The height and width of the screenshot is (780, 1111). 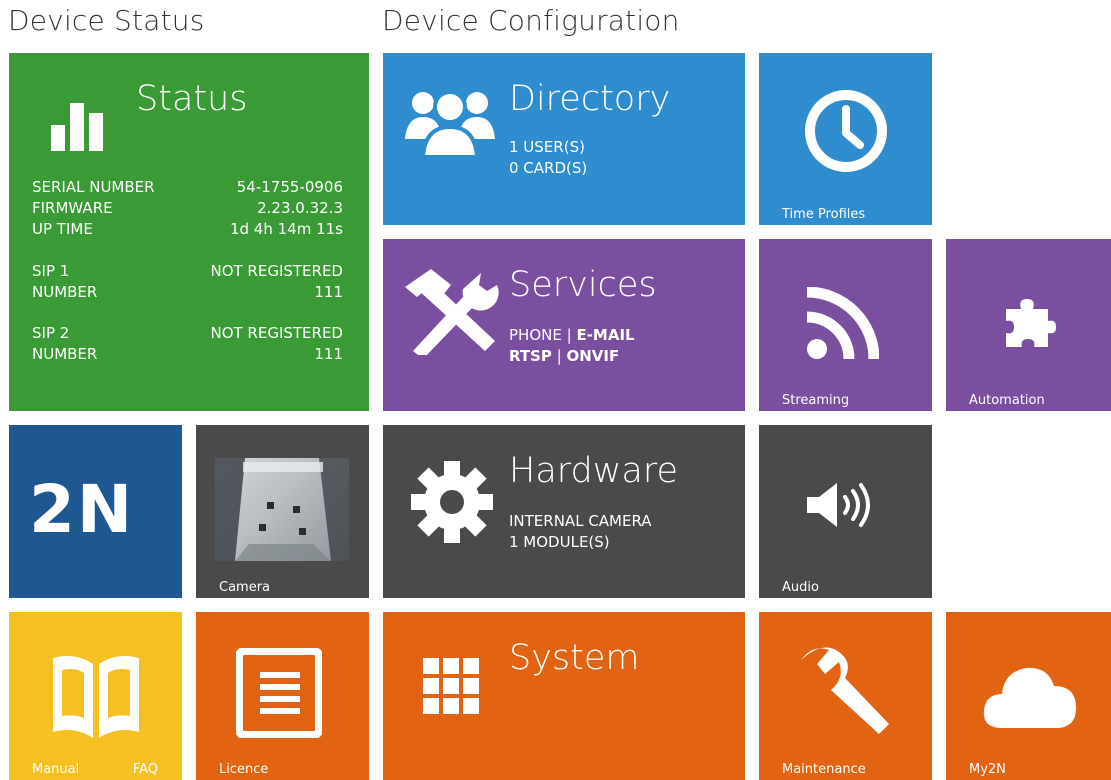 What do you see at coordinates (605, 335) in the screenshot?
I see `service-email: E-MAIL` at bounding box center [605, 335].